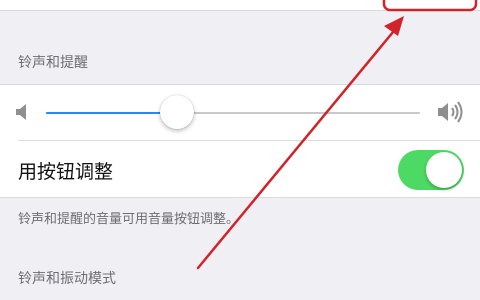 Image resolution: width=480 pixels, height=300 pixels. What do you see at coordinates (111, 113) in the screenshot?
I see `volume-slider-fill` at bounding box center [111, 113].